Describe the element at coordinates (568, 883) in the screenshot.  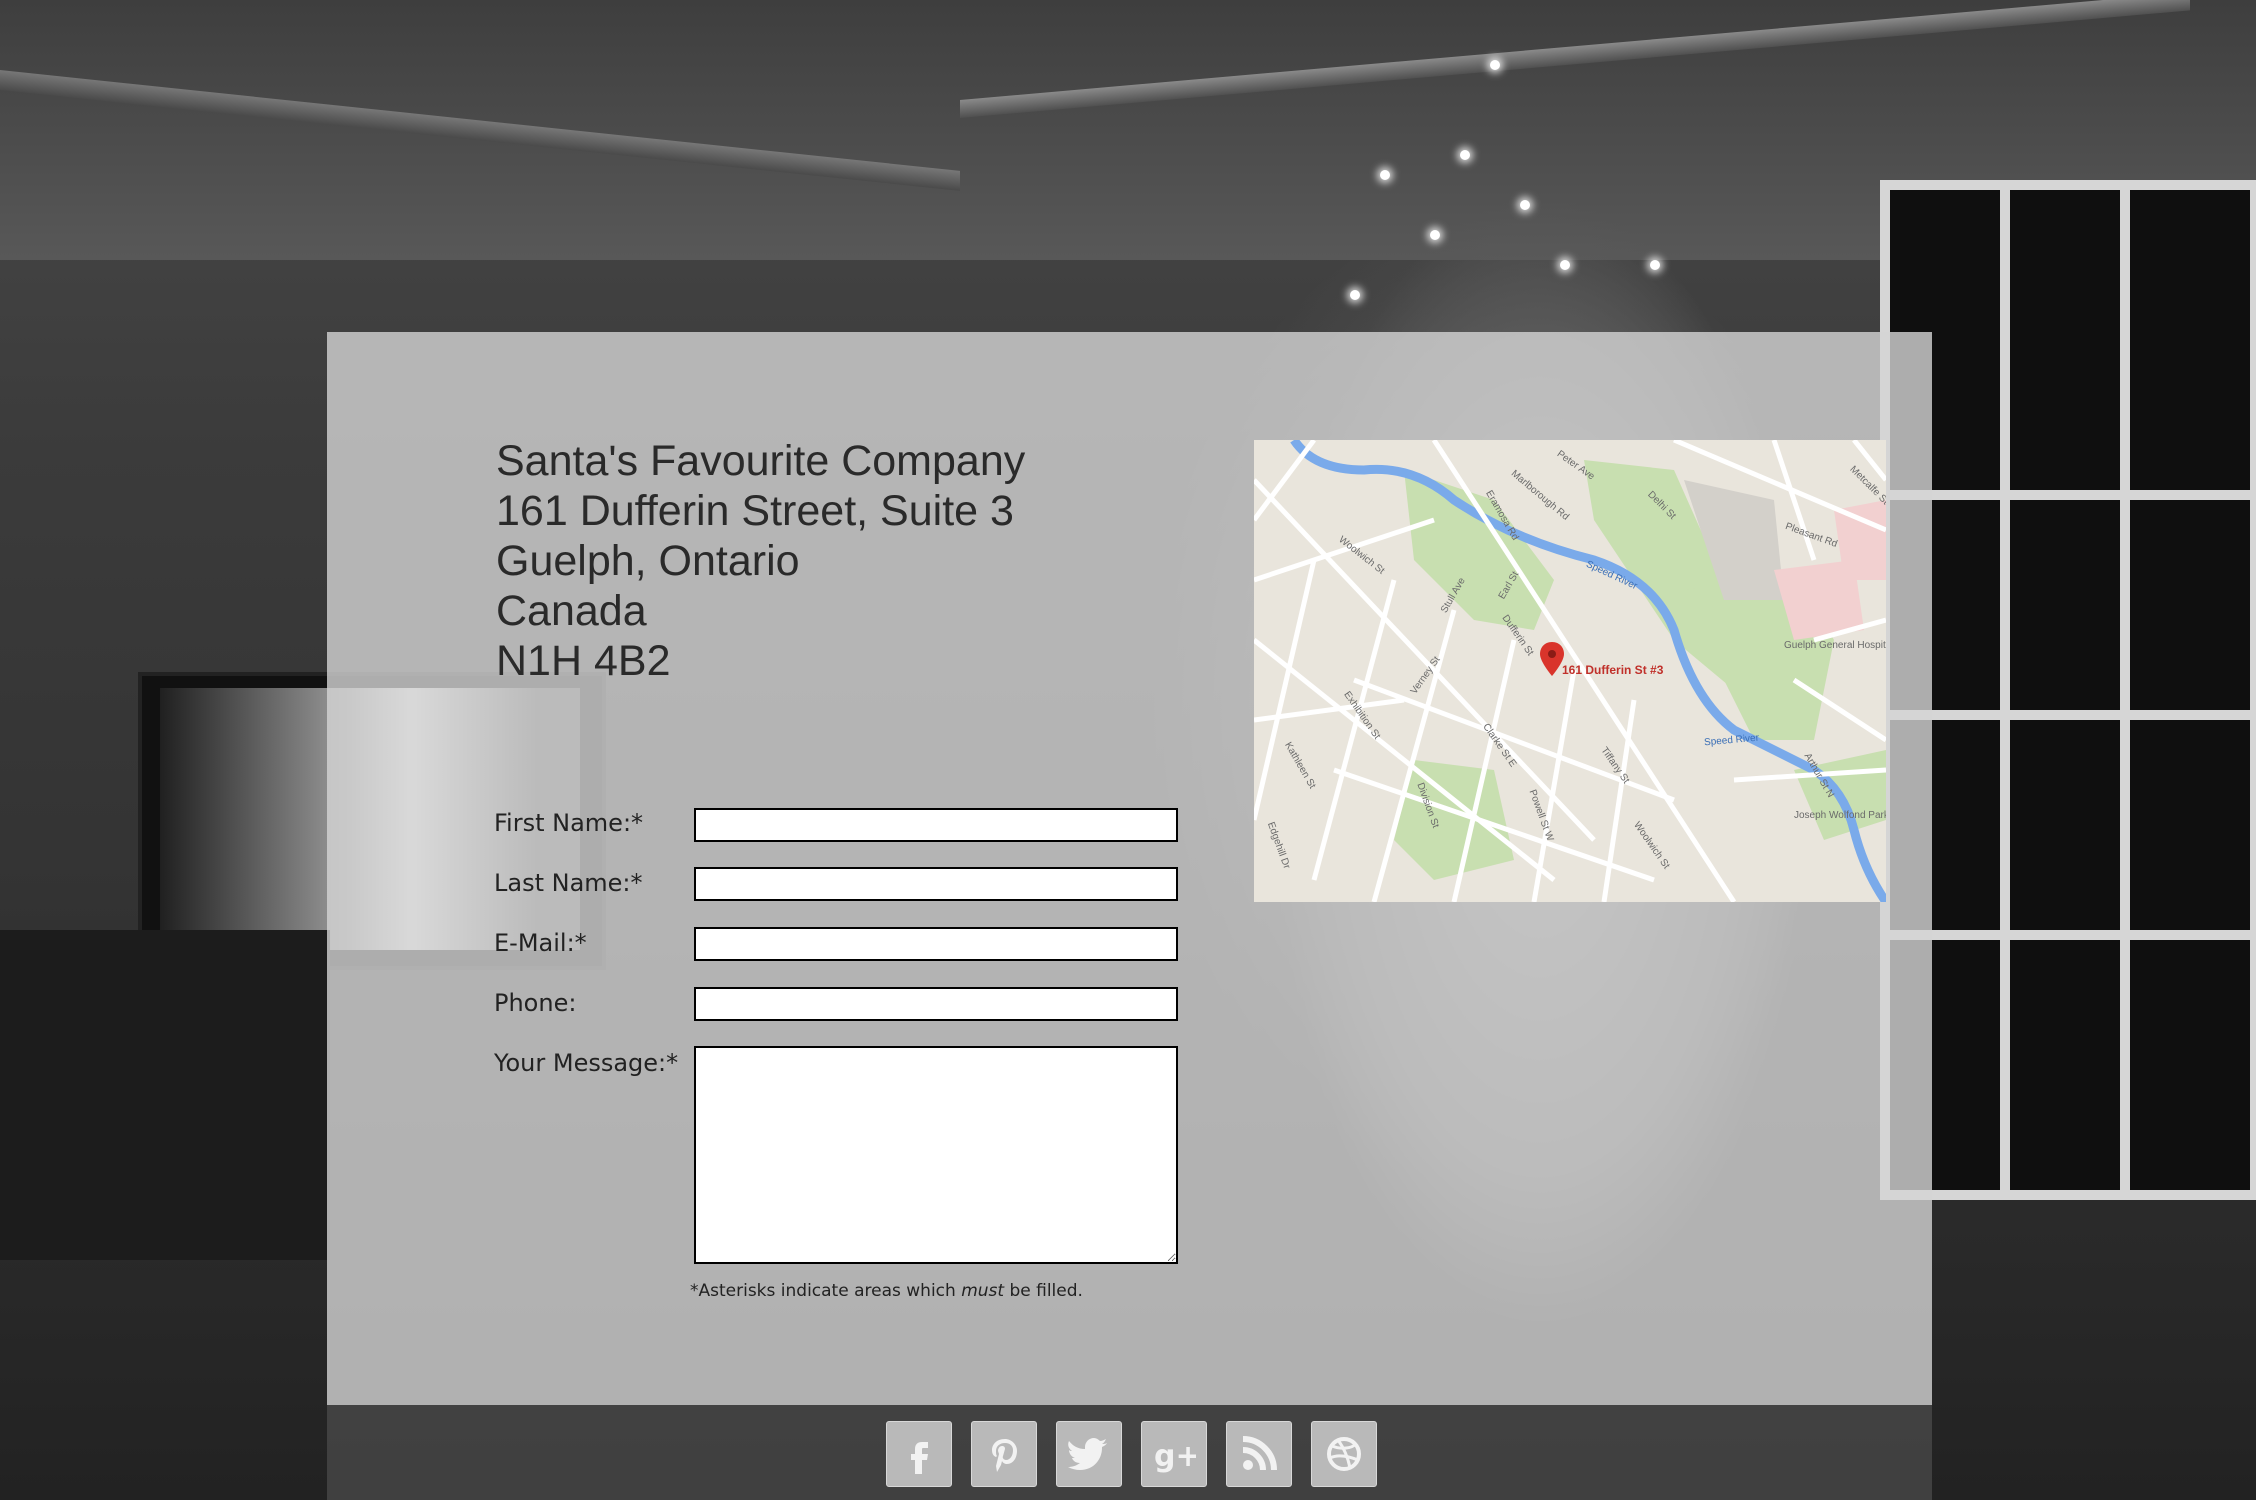
I see `last-name-label: Last Name:*` at that location.